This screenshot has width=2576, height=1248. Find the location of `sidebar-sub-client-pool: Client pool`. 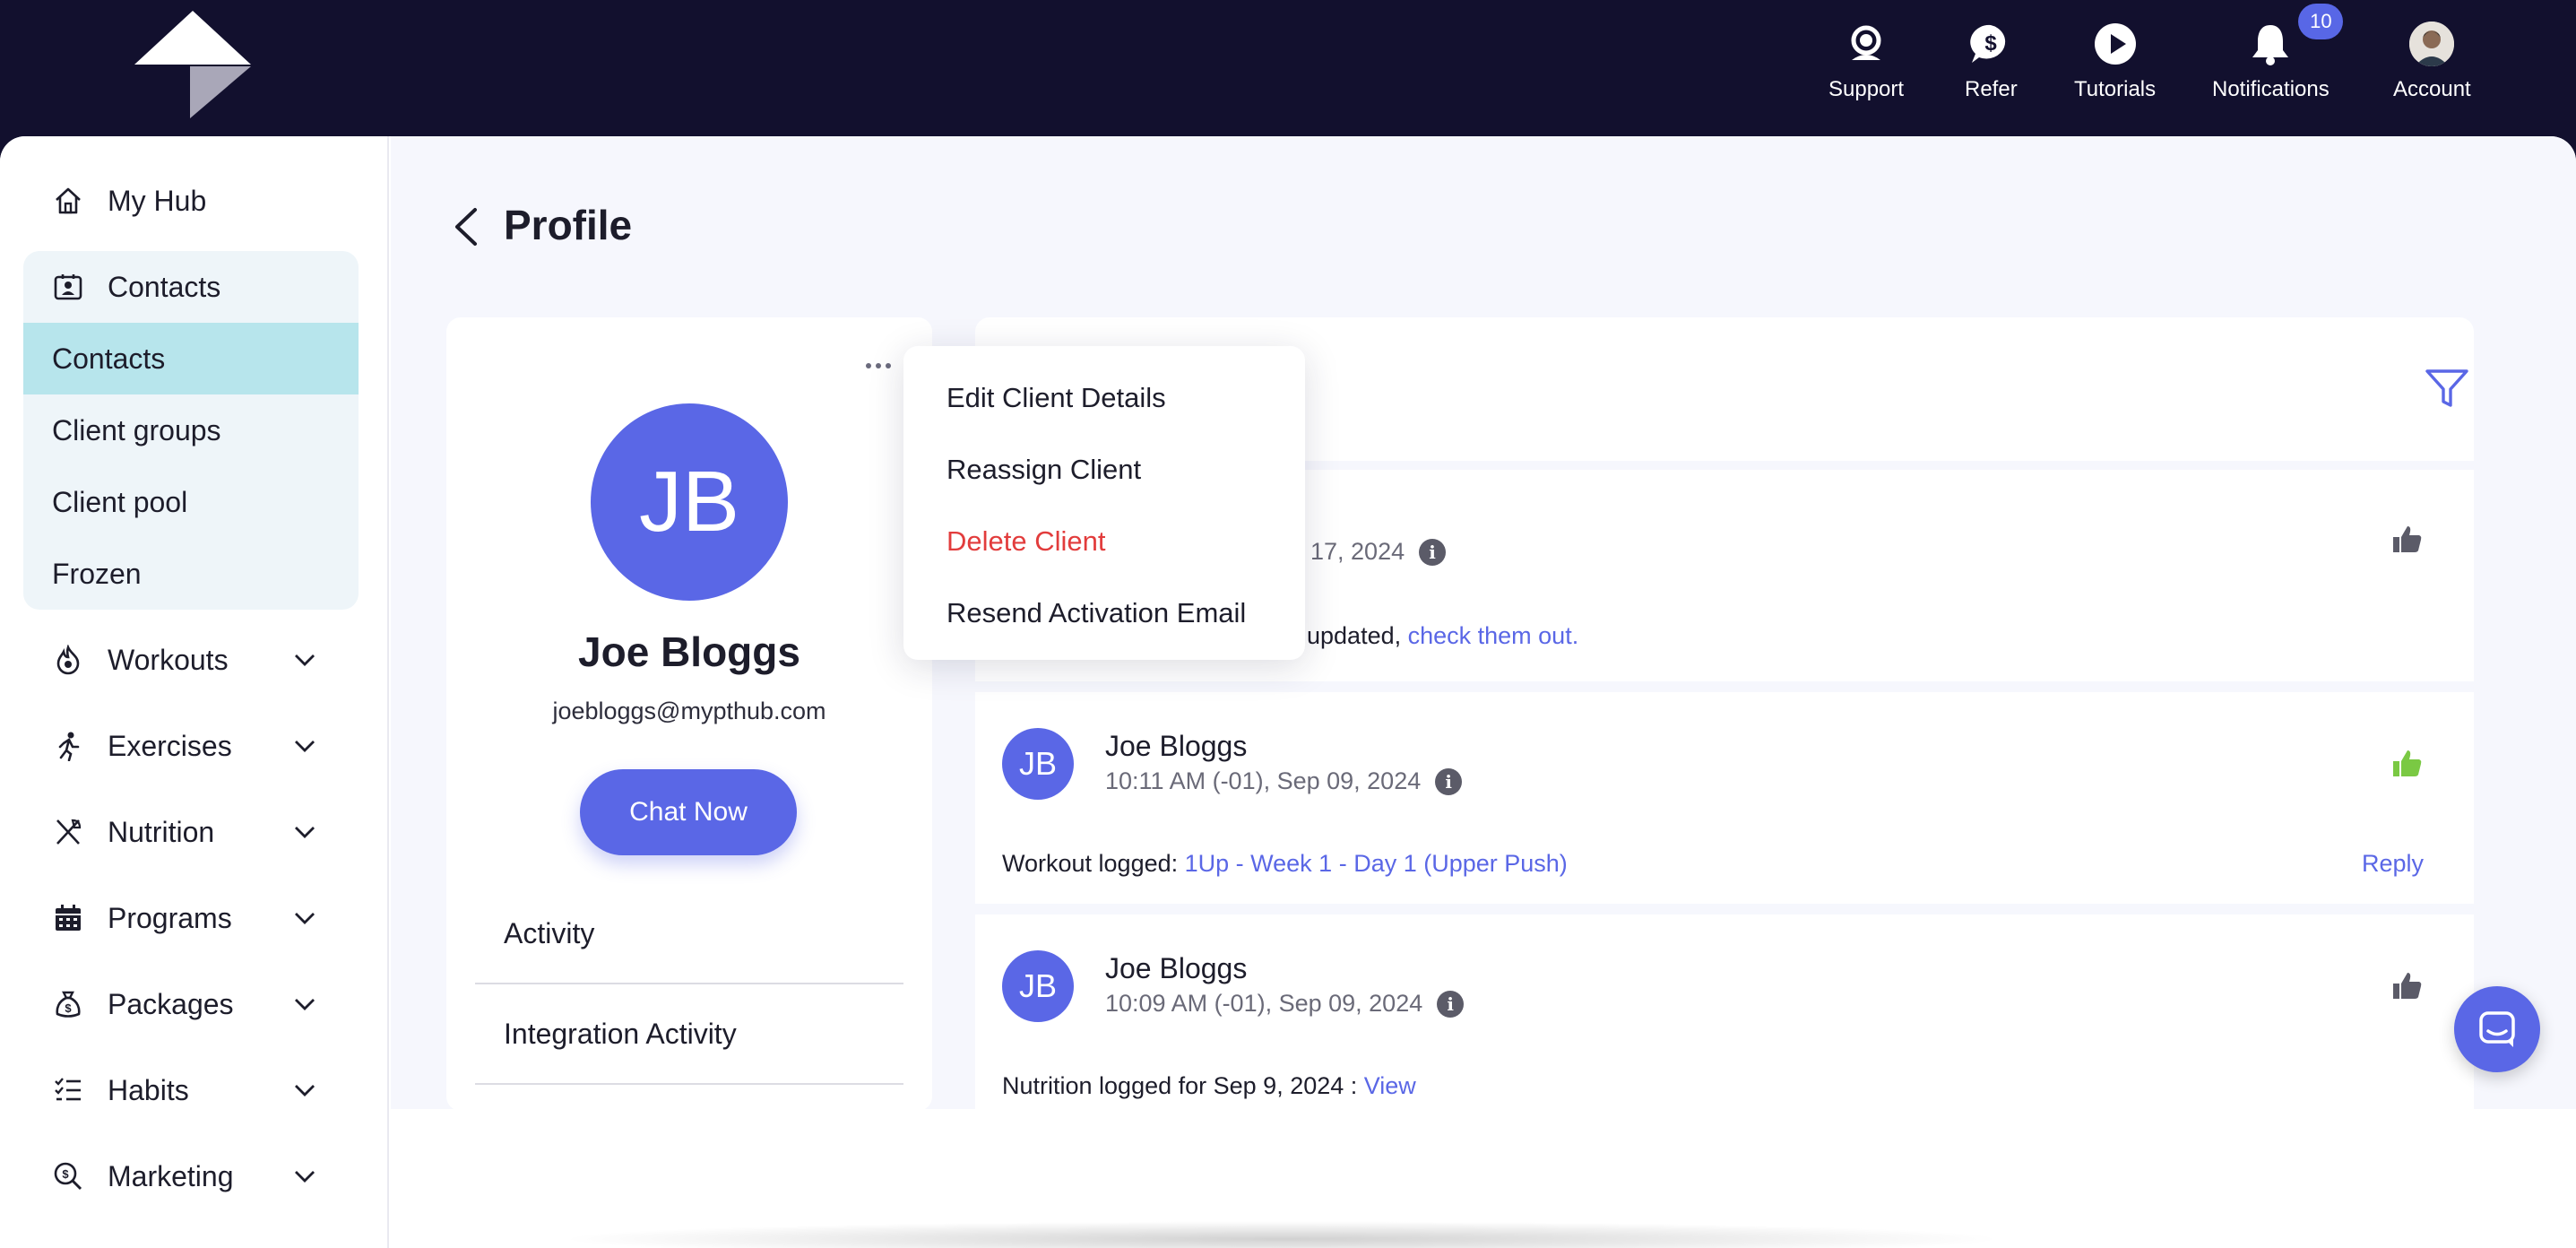

sidebar-sub-client-pool: Client pool is located at coordinates (191, 502).